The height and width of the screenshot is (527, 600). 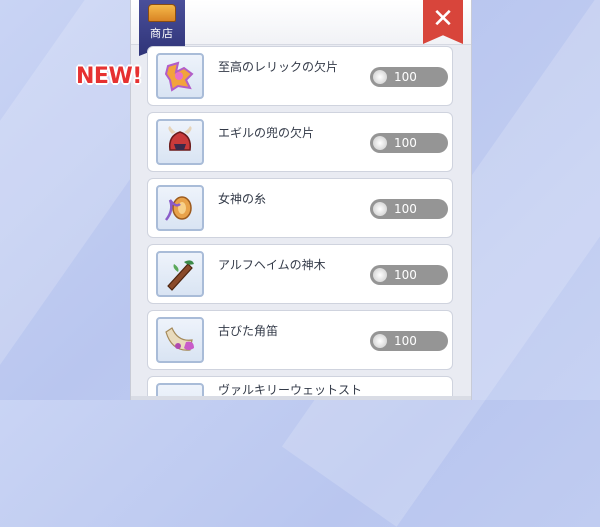 What do you see at coordinates (278, 67) in the screenshot?
I see `item-name: 至高のレリックの欠片` at bounding box center [278, 67].